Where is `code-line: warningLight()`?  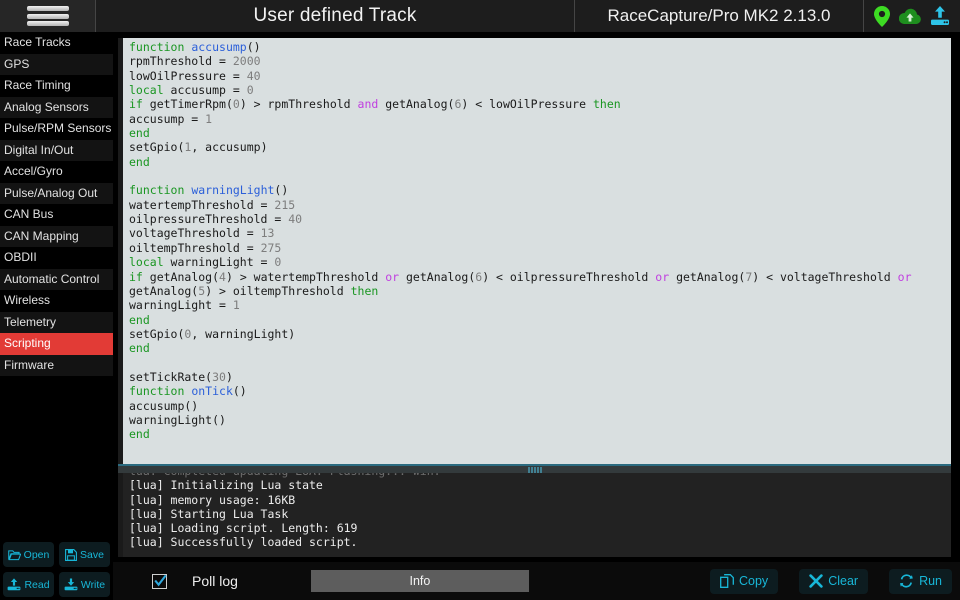 code-line: warningLight() is located at coordinates (540, 420).